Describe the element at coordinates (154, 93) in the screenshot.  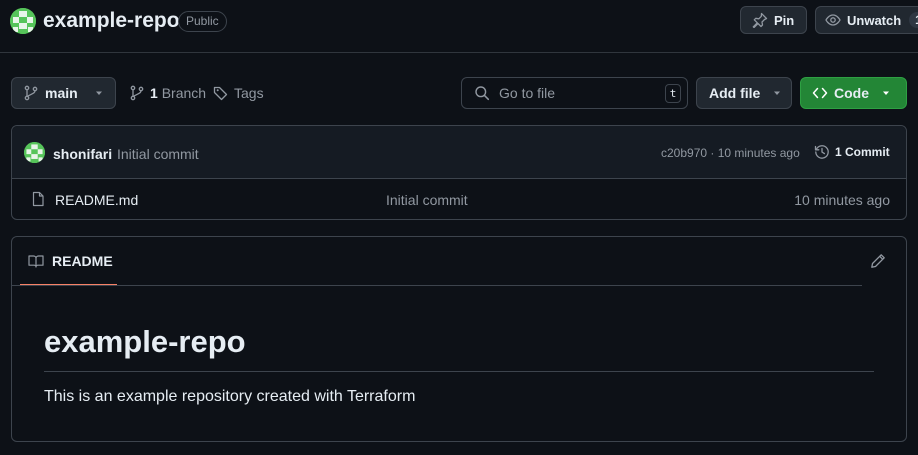
I see `branch-count: 1` at that location.